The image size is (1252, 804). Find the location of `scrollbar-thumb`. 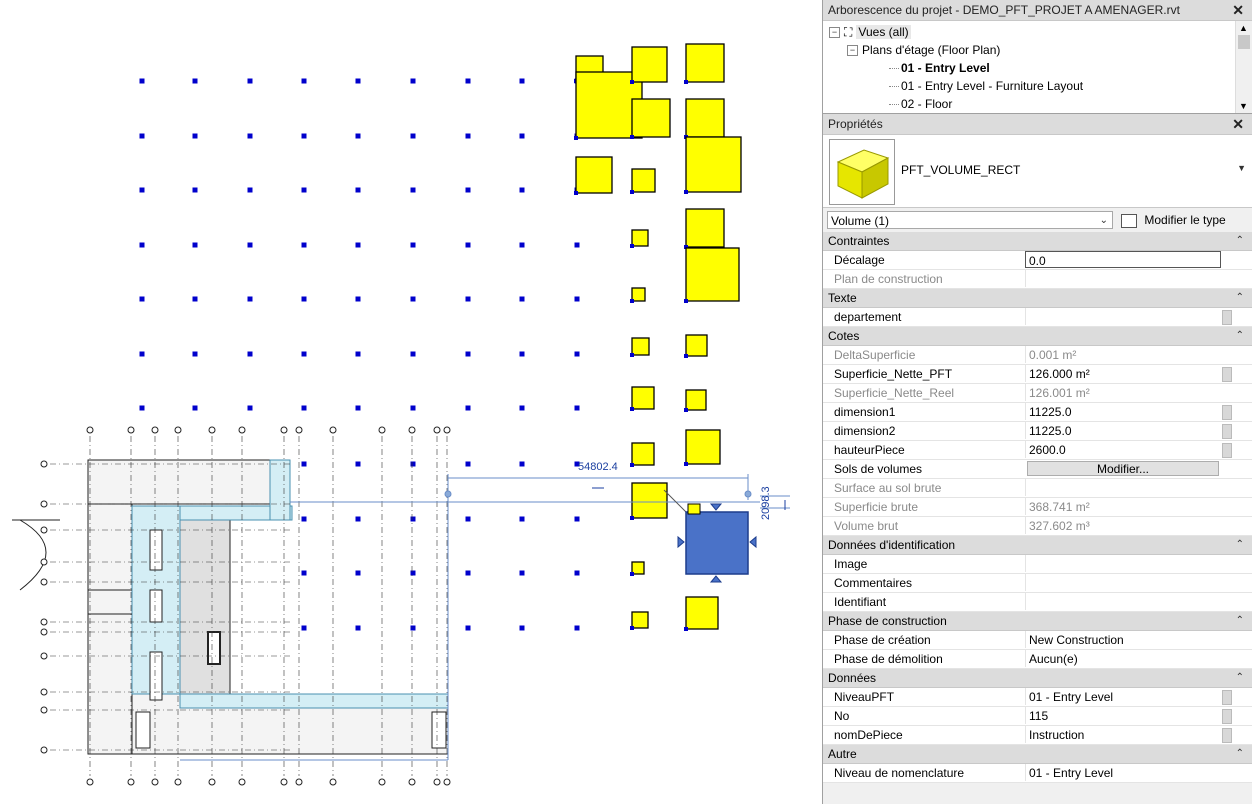

scrollbar-thumb is located at coordinates (1244, 42).